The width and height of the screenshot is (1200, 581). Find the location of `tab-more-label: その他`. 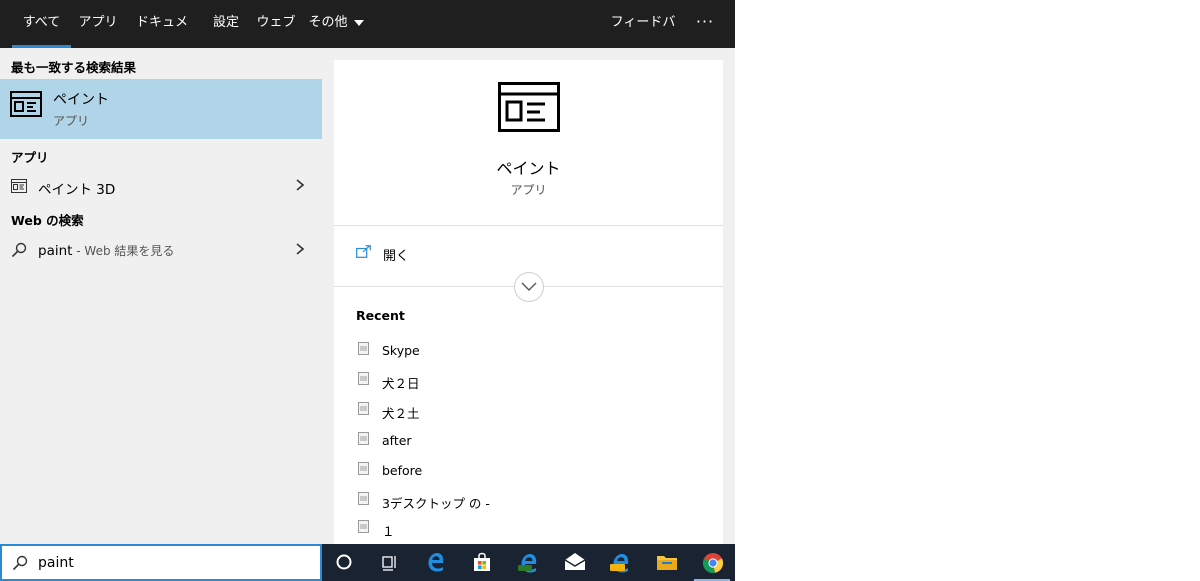

tab-more-label: その他 is located at coordinates (328, 22).